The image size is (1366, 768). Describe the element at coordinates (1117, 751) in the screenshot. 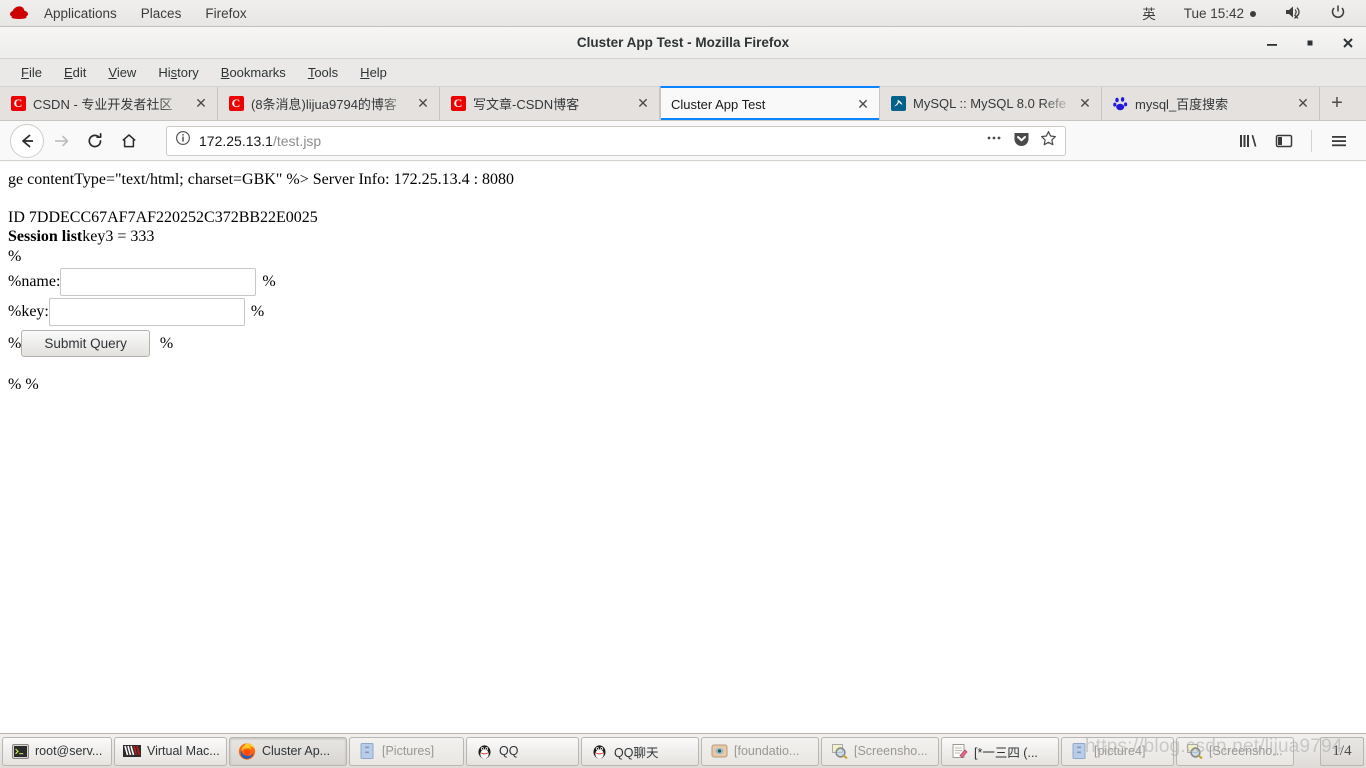

I see `taskbar-item-picture4: [picture4]` at that location.